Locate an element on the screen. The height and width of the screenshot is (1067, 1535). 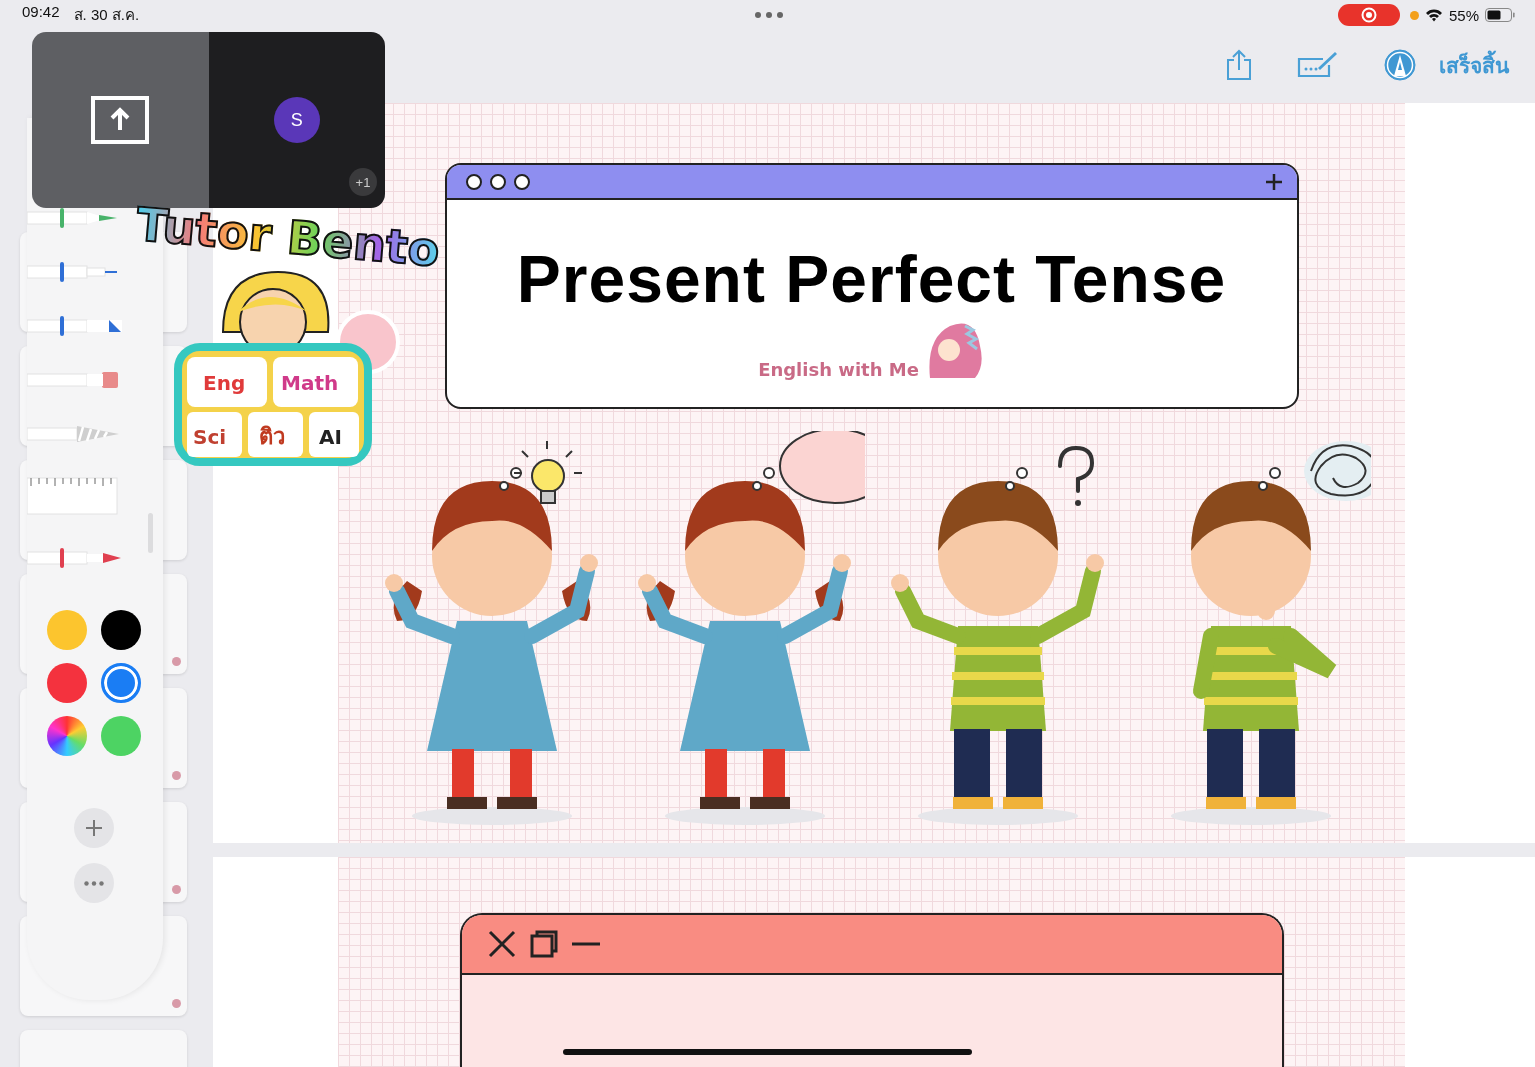
sticker-label: Math is located at coordinates (310, 383).